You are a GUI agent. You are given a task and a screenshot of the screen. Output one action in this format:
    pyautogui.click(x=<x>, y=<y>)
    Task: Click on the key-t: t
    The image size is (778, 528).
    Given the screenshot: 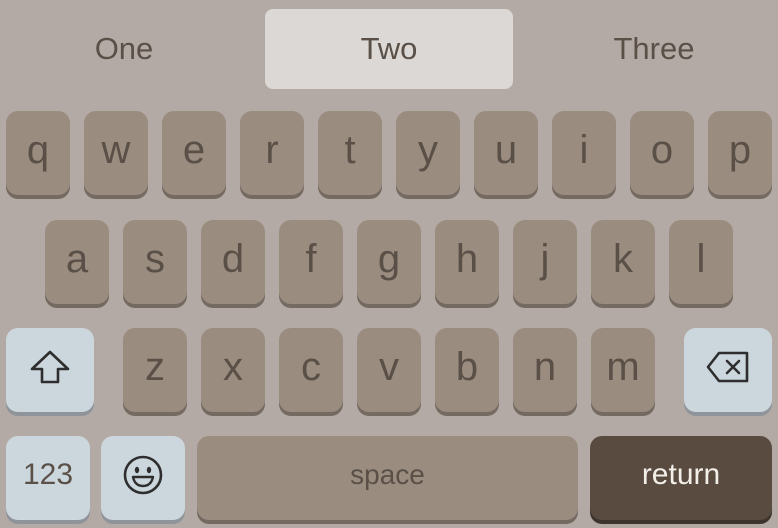 What is the action you would take?
    pyautogui.click(x=350, y=153)
    